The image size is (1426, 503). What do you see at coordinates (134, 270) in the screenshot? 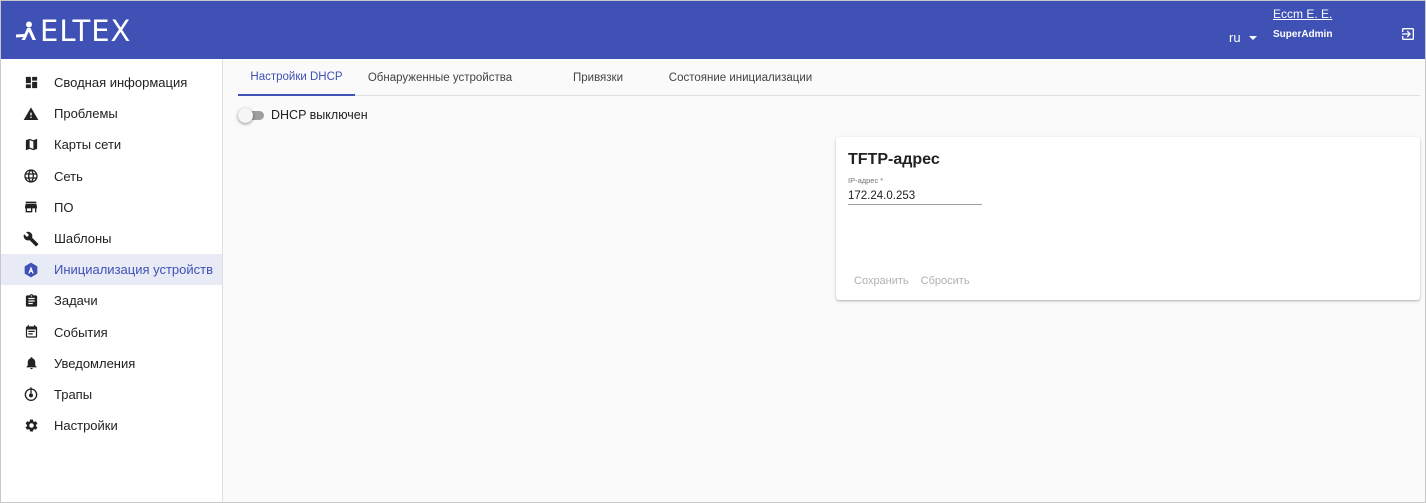
I see `sidebar-item-label: Инициализация устройств` at bounding box center [134, 270].